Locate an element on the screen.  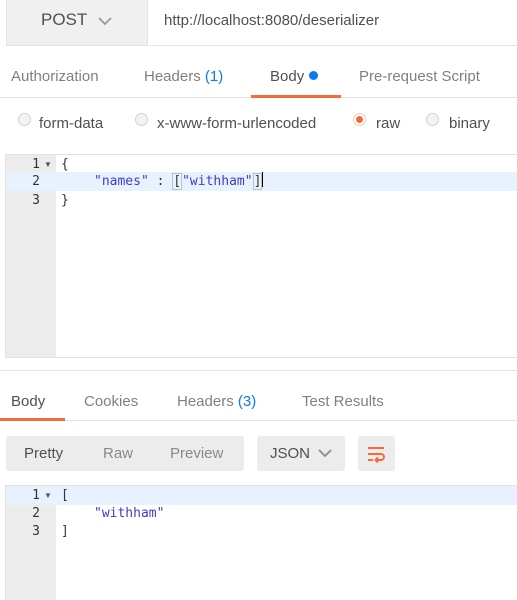
code-line-2: "names" : ["withham"] is located at coordinates (179, 181).